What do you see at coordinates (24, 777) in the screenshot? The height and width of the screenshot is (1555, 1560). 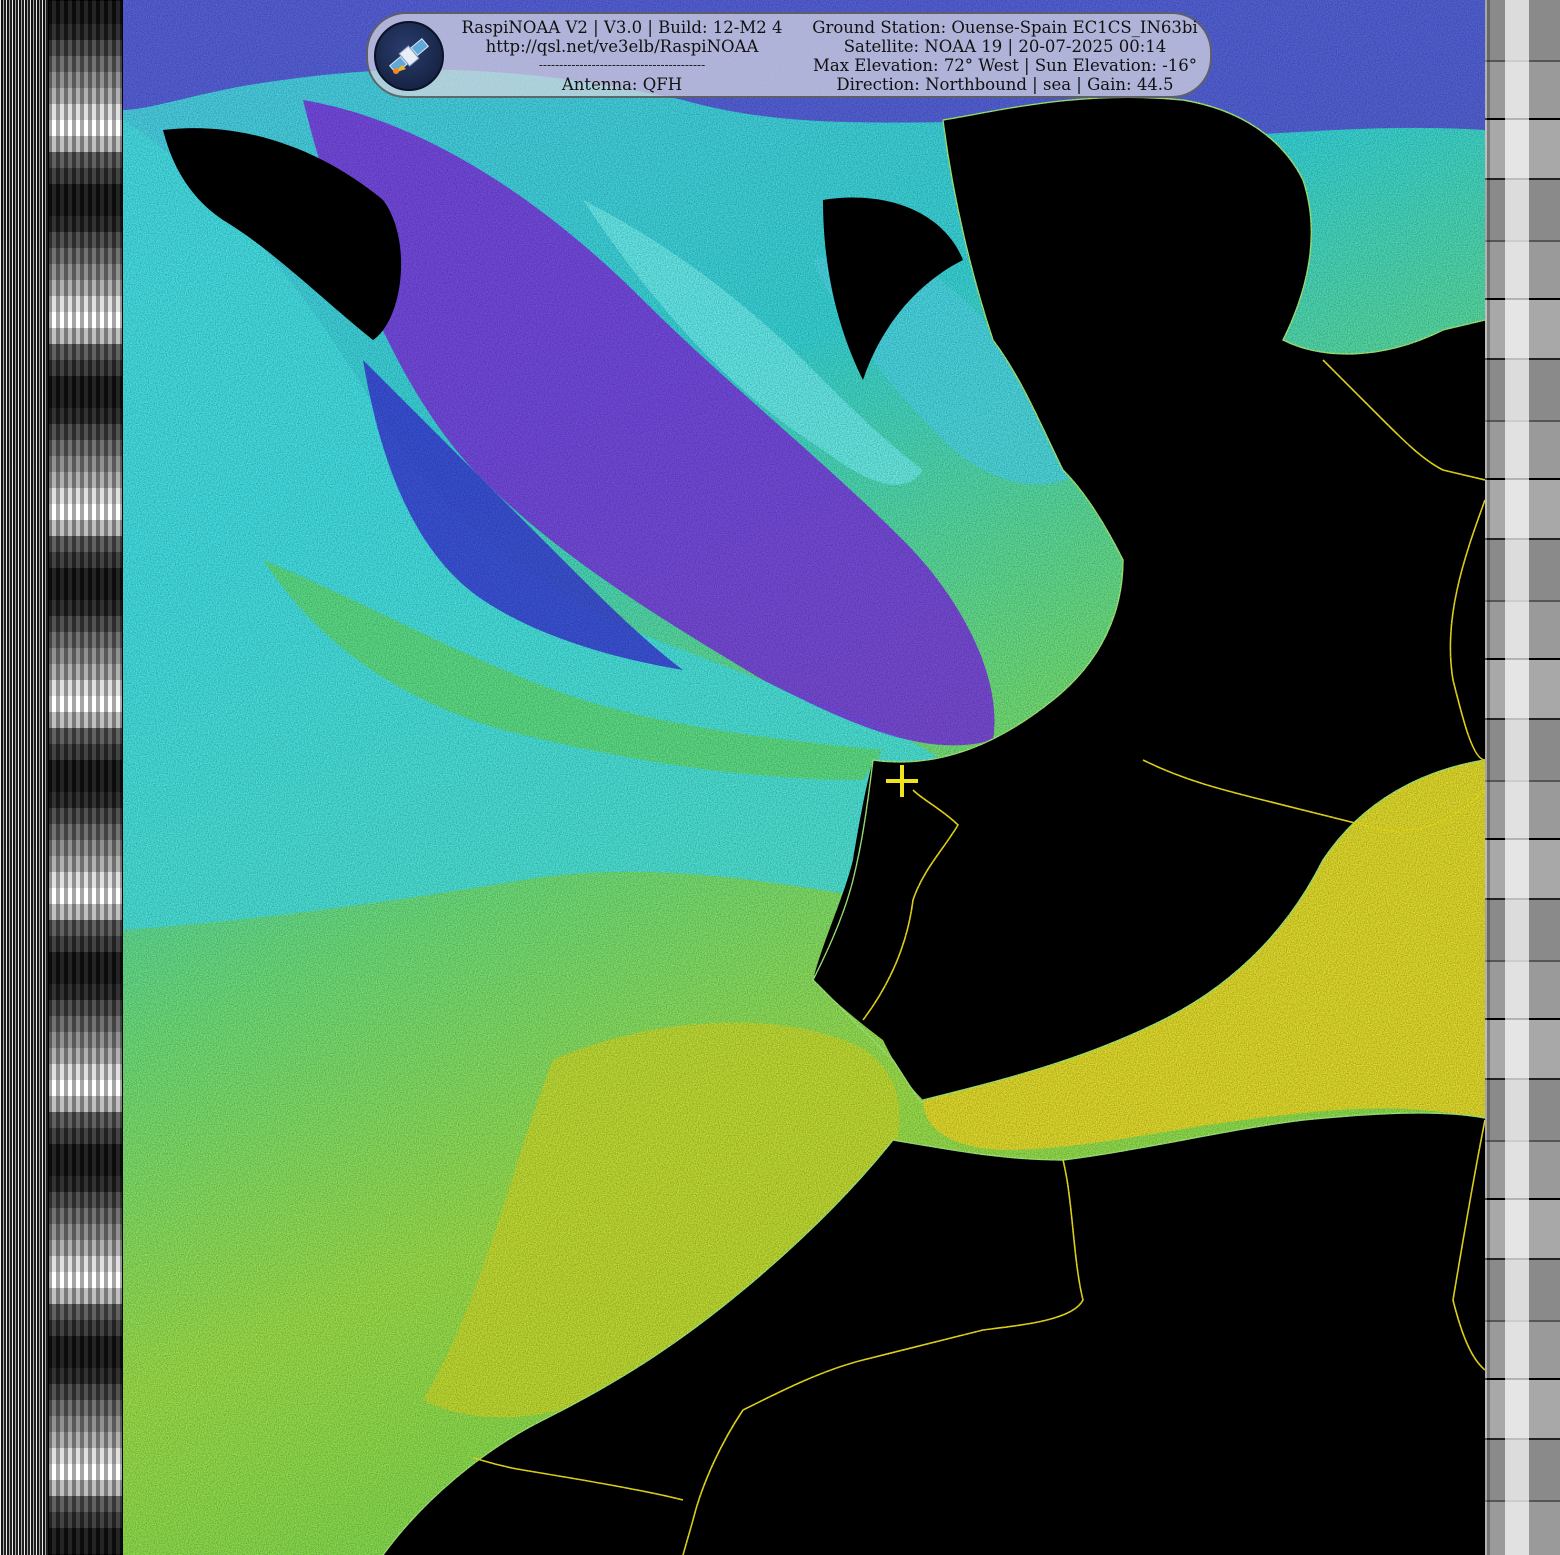 I see `telemetry-noise-strip-left` at bounding box center [24, 777].